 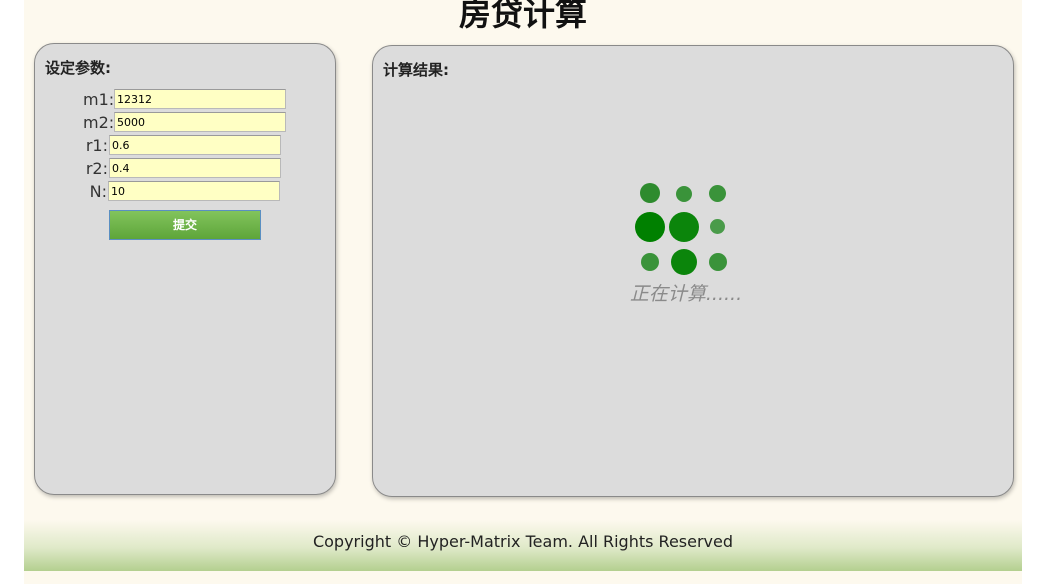 I want to click on field-label-m2: m2:, so click(x=99, y=122).